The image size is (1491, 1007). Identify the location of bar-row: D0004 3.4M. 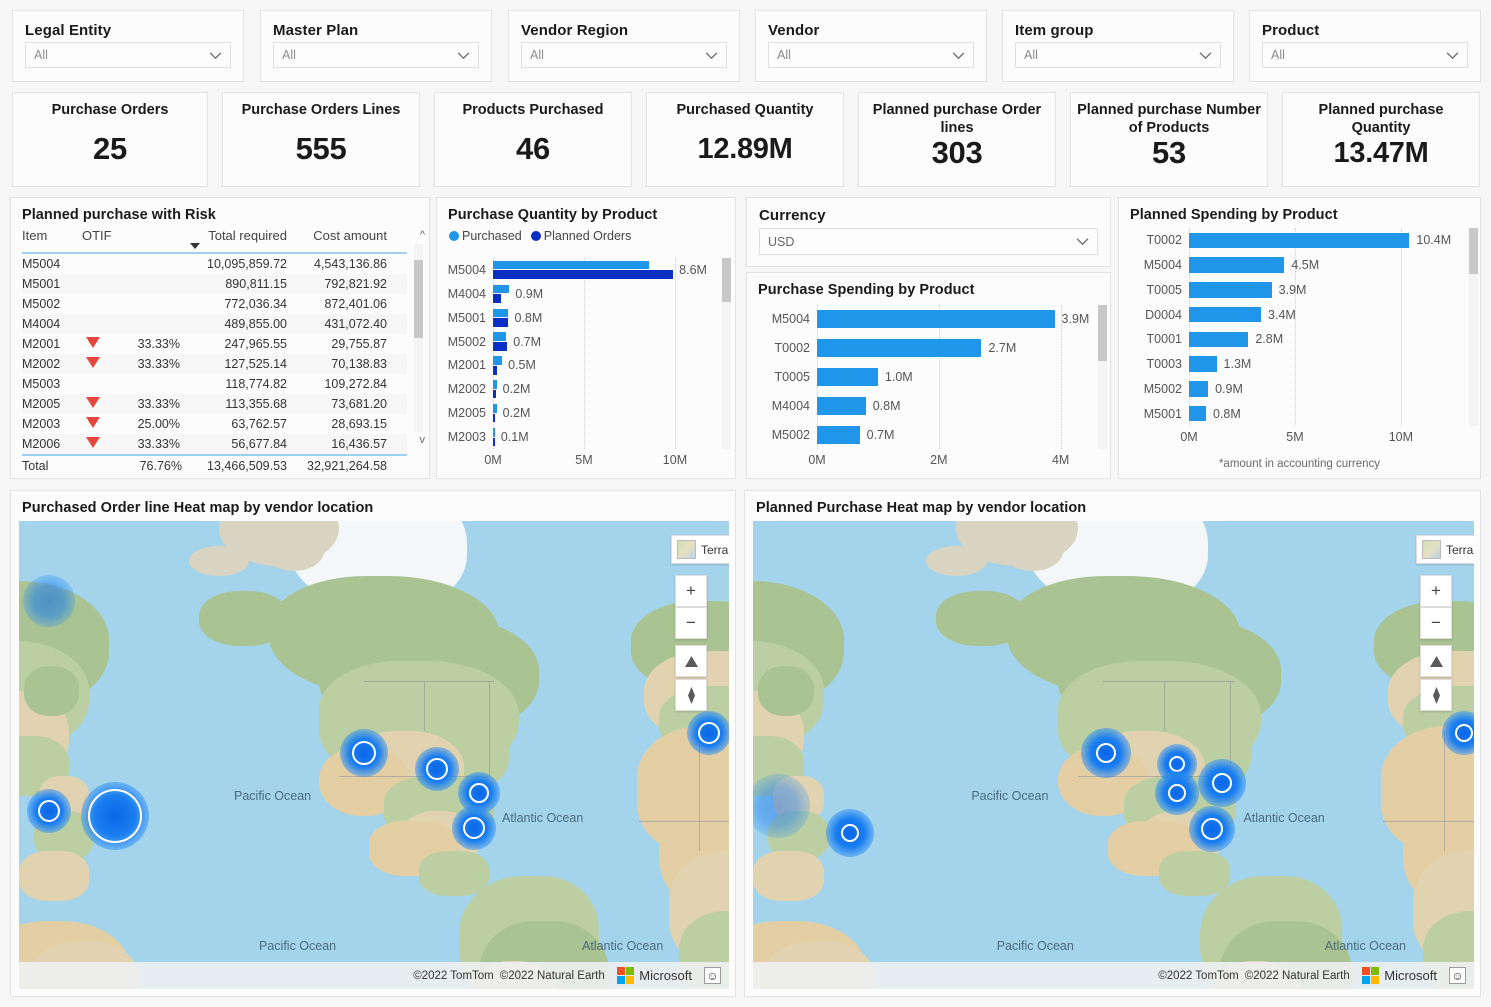
(1300, 314).